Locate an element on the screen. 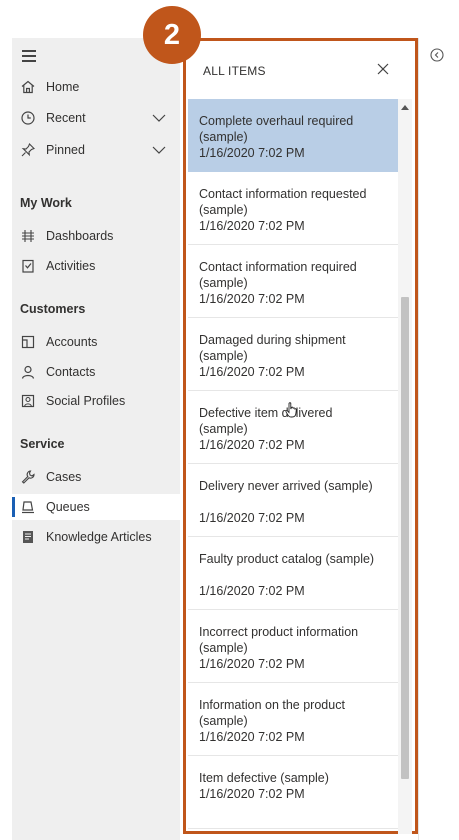  home-icon is located at coordinates (28, 87).